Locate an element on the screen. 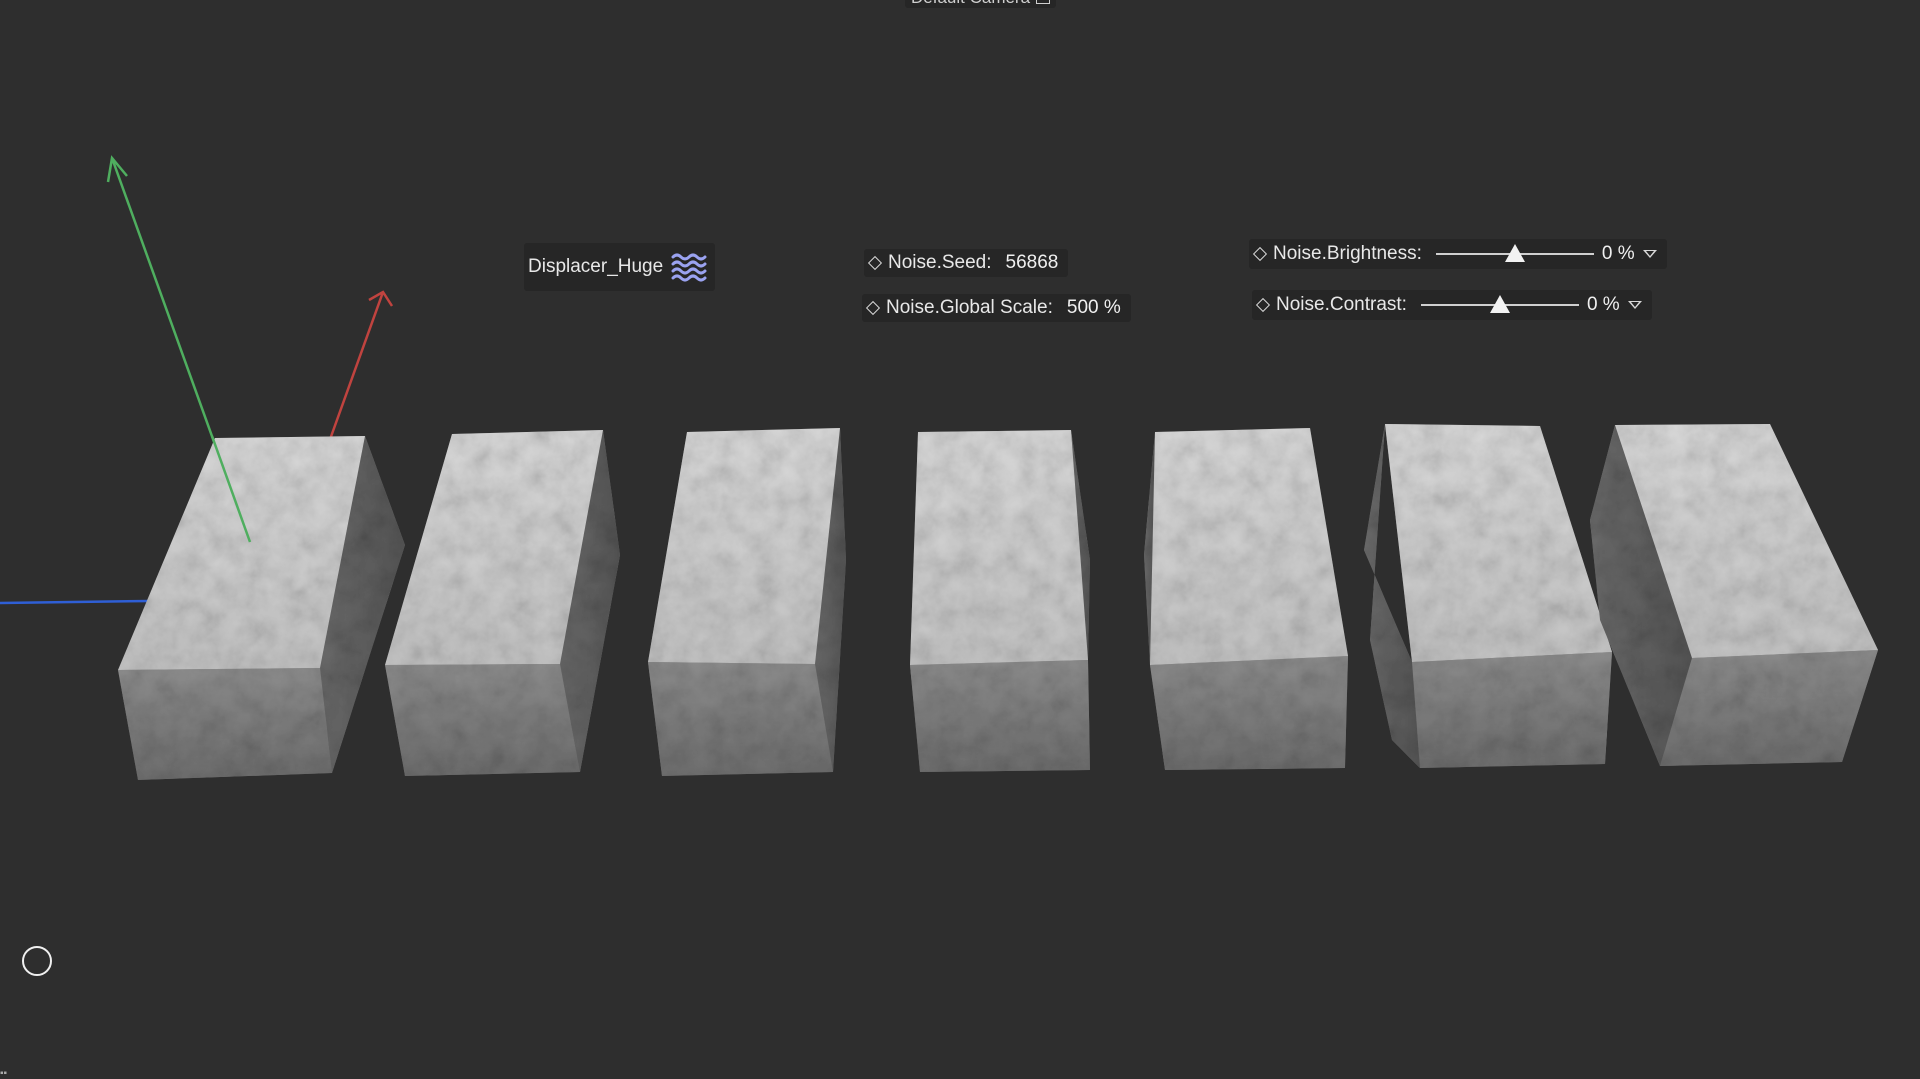 This screenshot has height=1079, width=1920. camera-label-text: Default Camera is located at coordinates (970, 4).